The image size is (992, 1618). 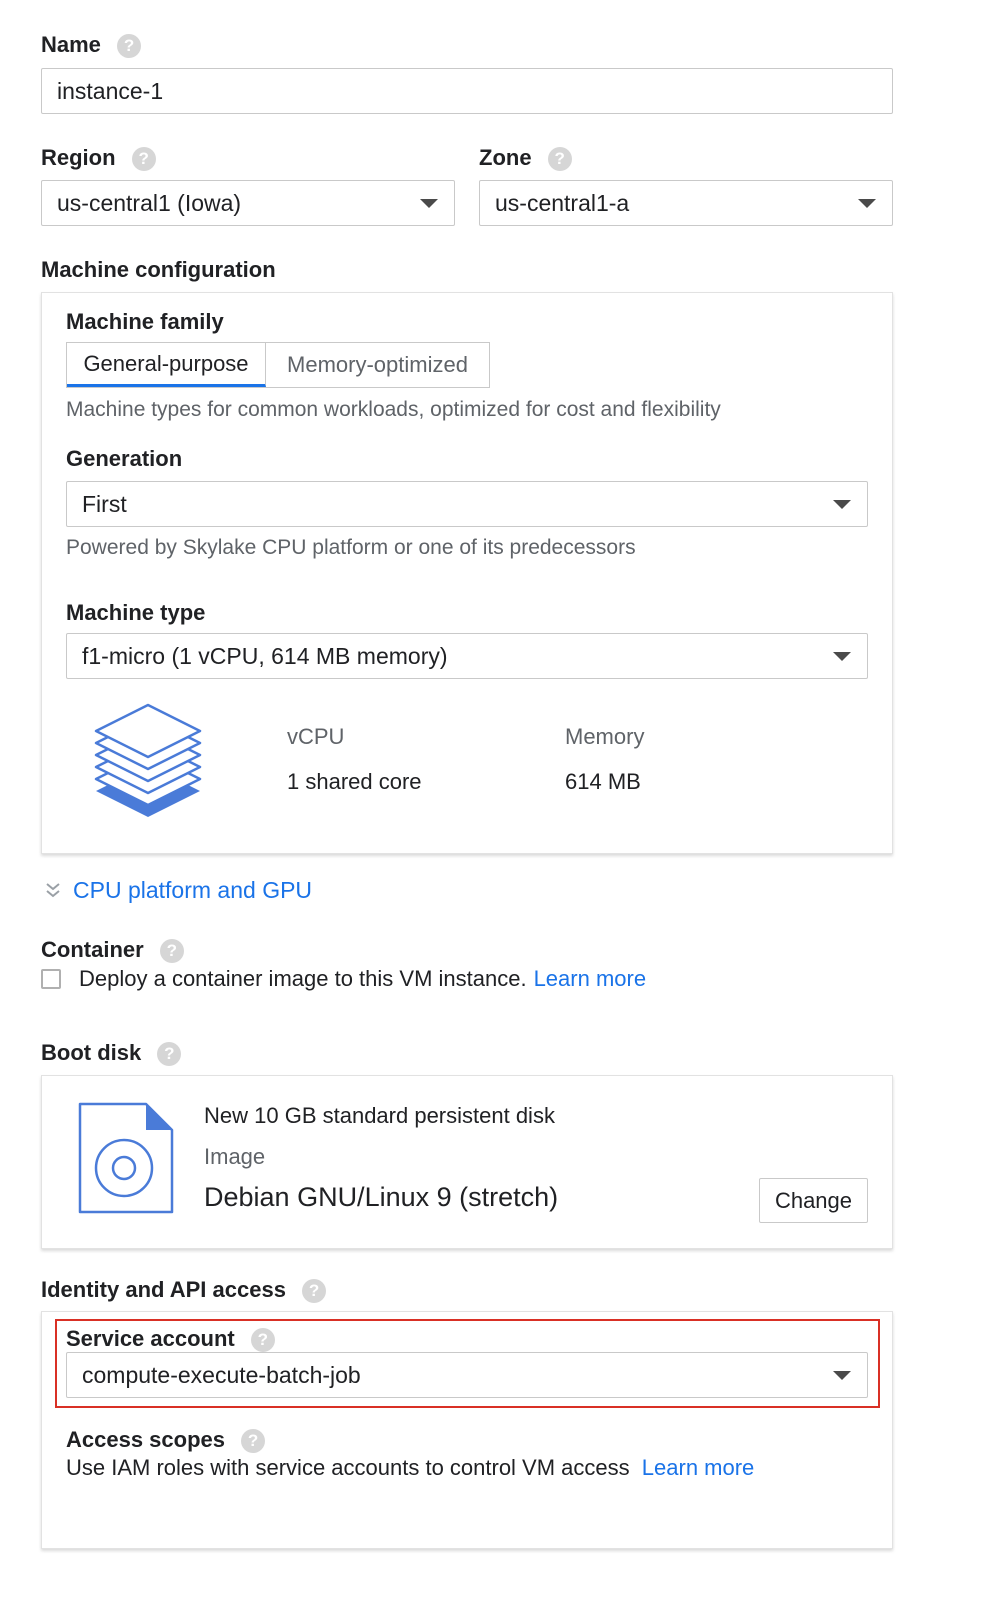 I want to click on service-account-label-text: Service account, so click(x=150, y=1338).